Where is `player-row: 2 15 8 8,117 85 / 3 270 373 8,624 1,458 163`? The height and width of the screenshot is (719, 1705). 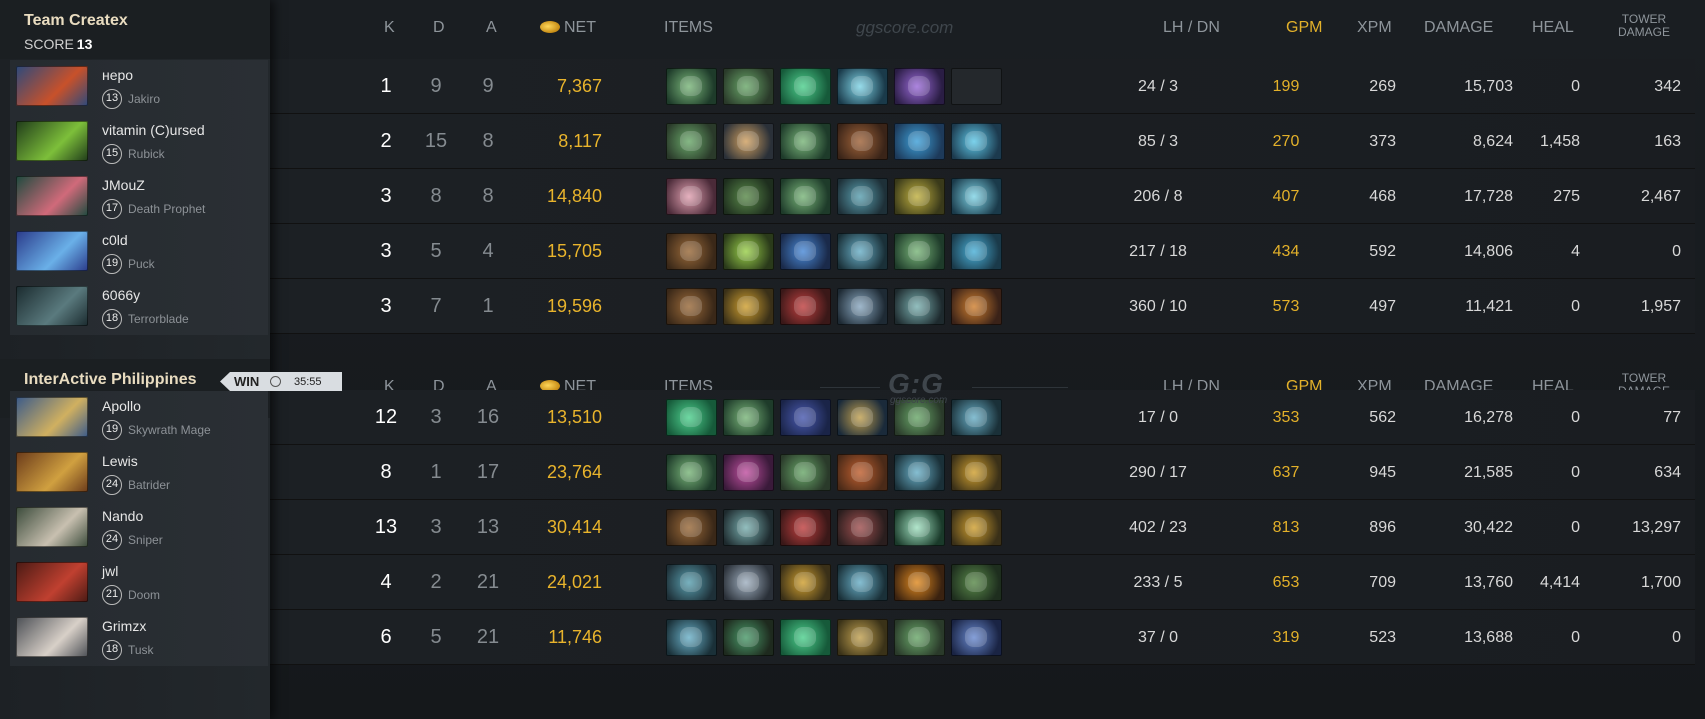 player-row: 2 15 8 8,117 85 / 3 270 373 8,624 1,458 163 is located at coordinates (982, 141).